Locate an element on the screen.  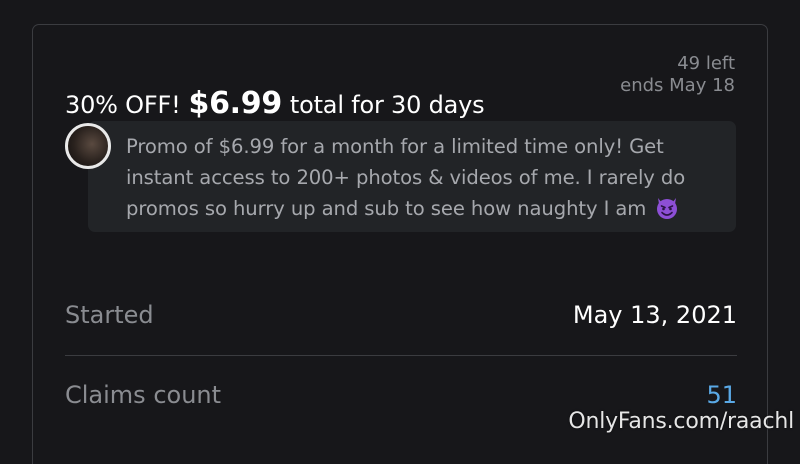
remaining-count: 49 left is located at coordinates (706, 63).